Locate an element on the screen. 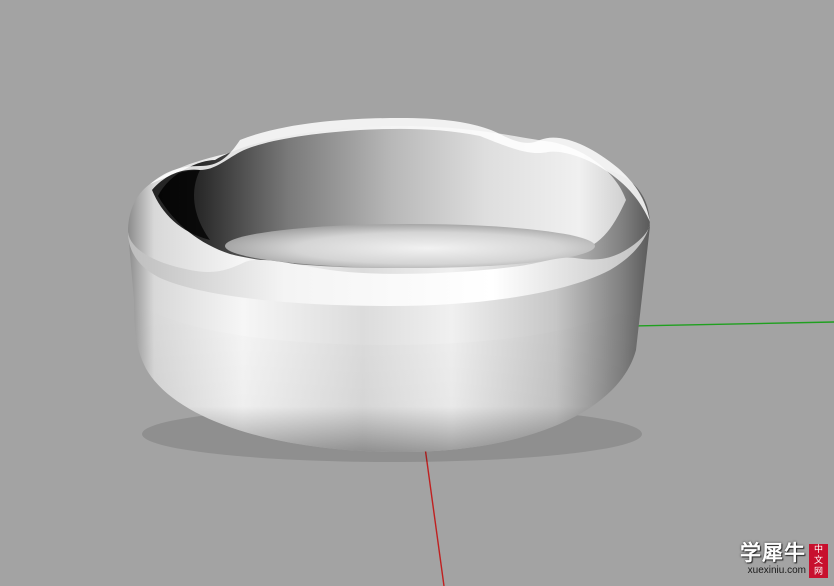 This screenshot has width=834, height=586. watermark-logo: 学犀牛 xuexiniu.com 中 文 网 is located at coordinates (784, 560).